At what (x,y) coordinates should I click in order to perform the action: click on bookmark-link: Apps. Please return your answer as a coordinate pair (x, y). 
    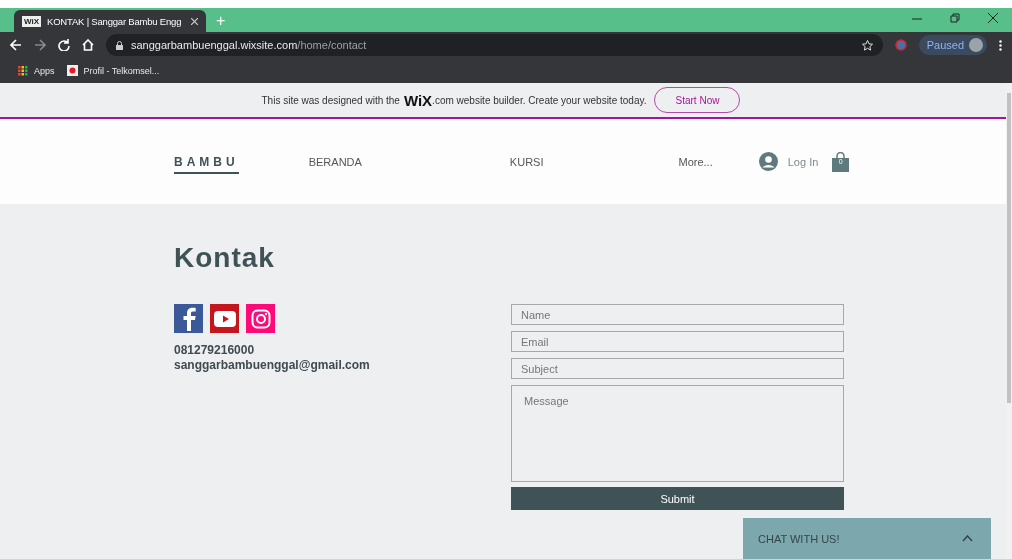
    Looking at the image, I should click on (36, 70).